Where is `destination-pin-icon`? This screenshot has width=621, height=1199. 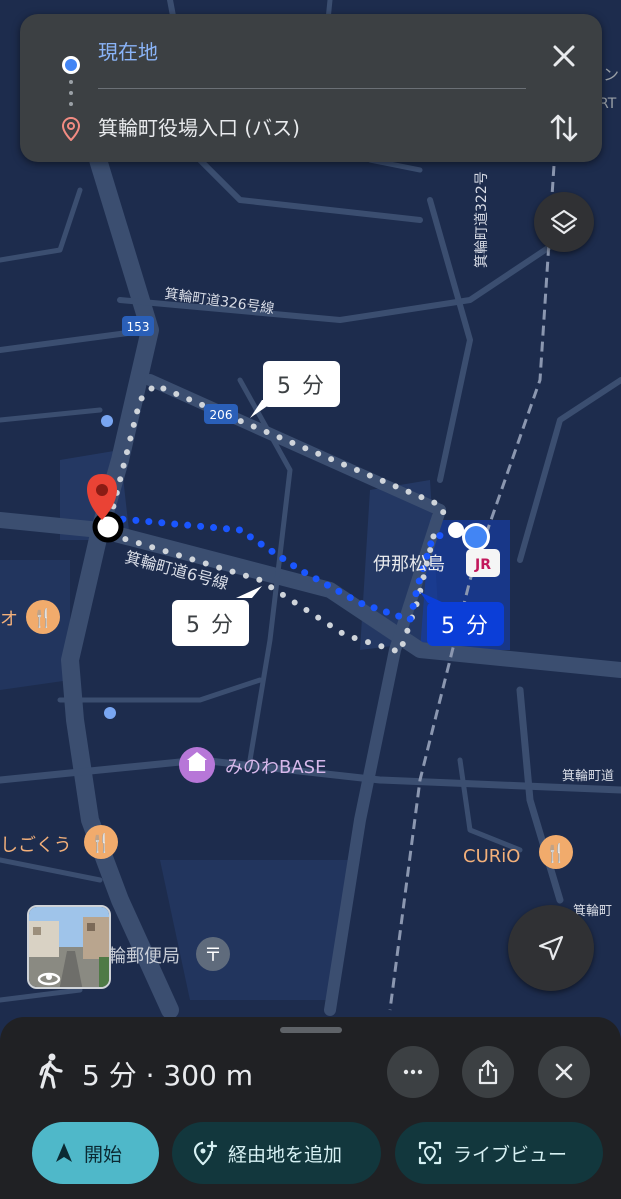 destination-pin-icon is located at coordinates (71, 129).